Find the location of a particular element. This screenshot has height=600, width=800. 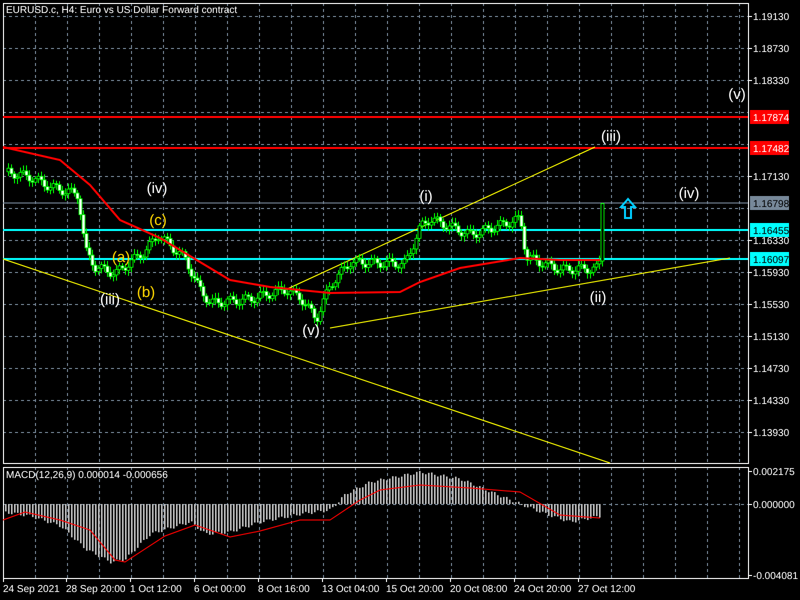

price-tag: 1.16798 is located at coordinates (770, 203).